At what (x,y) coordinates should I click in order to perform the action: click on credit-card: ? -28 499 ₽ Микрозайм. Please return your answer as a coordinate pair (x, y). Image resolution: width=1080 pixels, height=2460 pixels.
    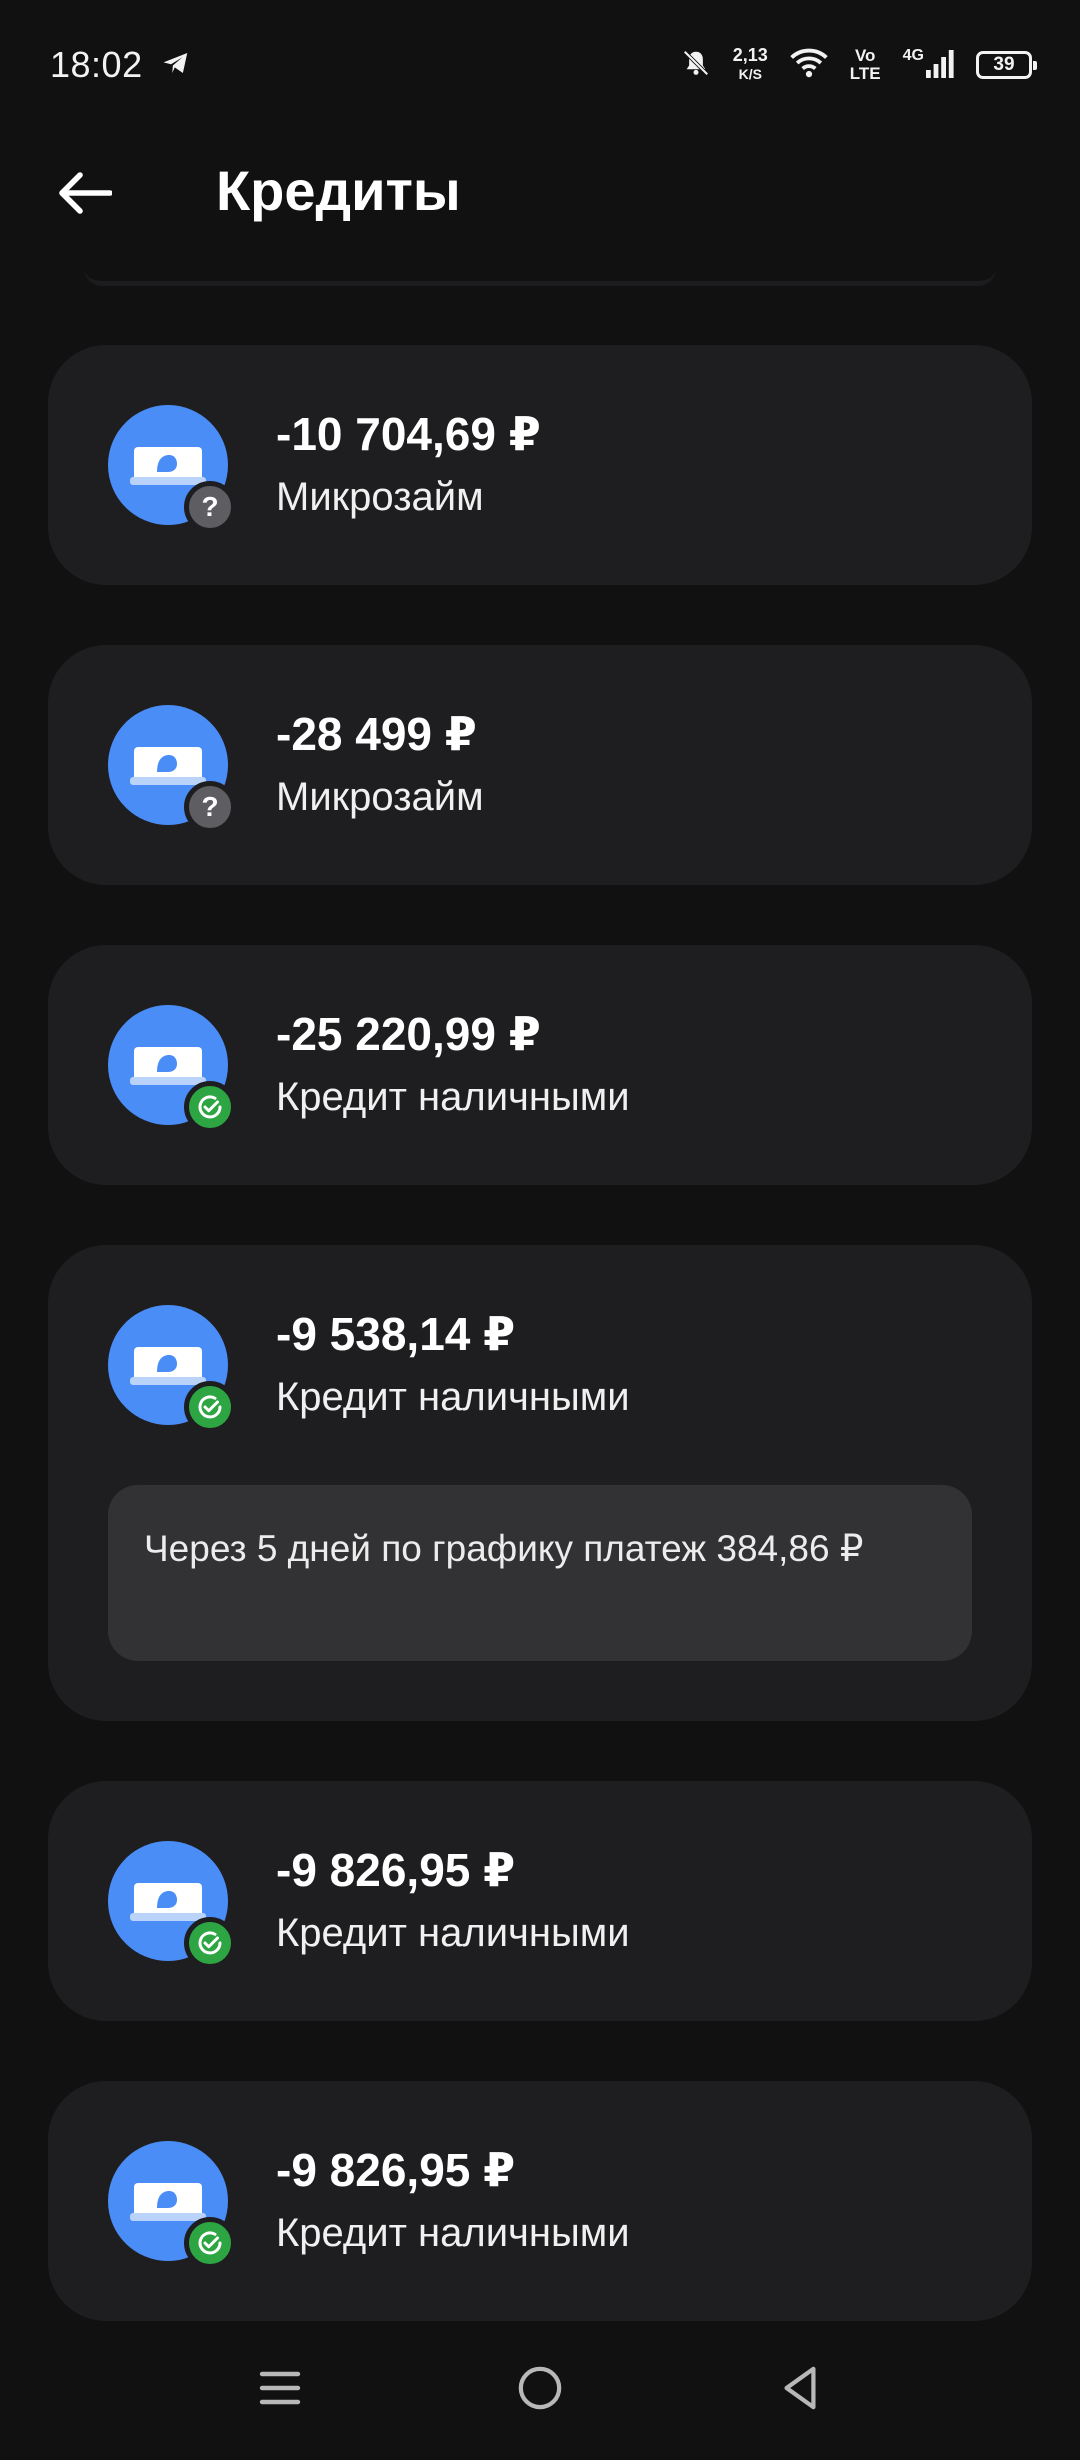
    Looking at the image, I should click on (540, 765).